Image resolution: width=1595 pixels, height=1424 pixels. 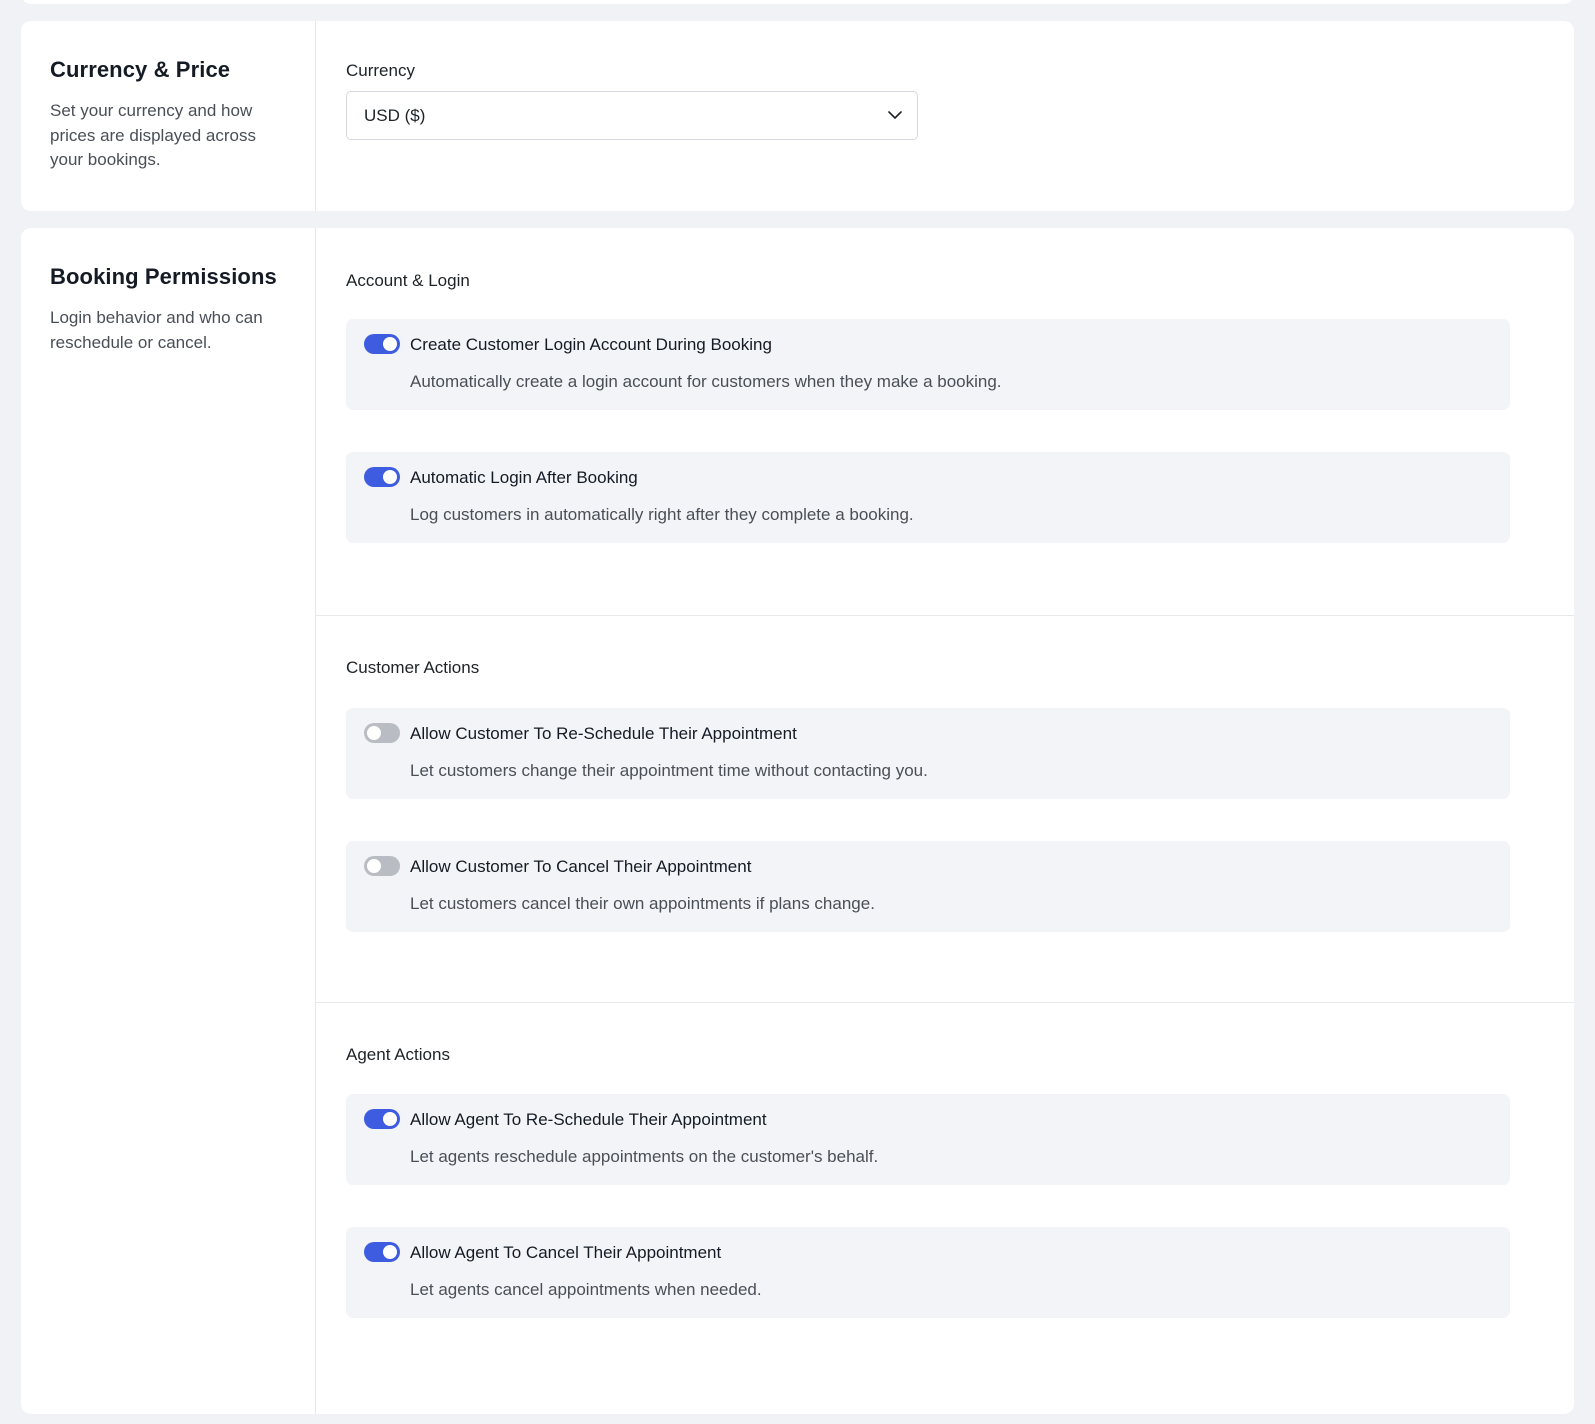 I want to click on option-label: Automatic Login After Booking, so click(x=524, y=477).